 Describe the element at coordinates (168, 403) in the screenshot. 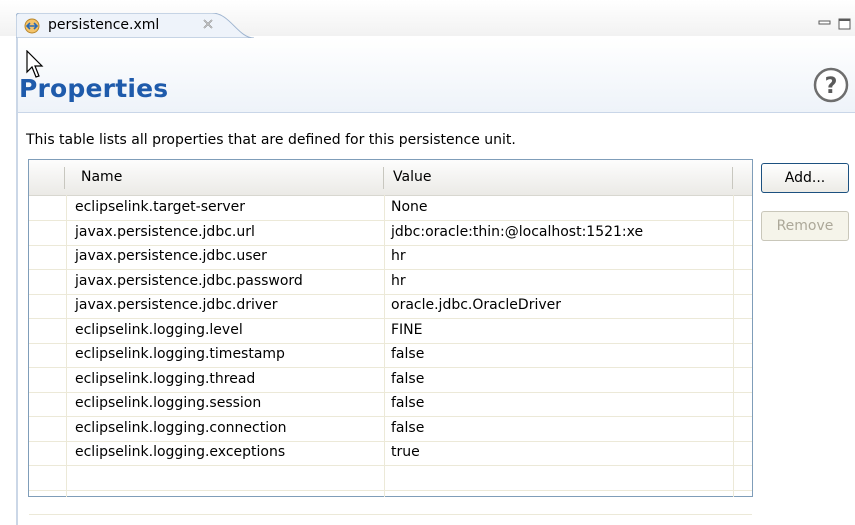

I see `property-name-cell: eclipselink.logging.session` at that location.